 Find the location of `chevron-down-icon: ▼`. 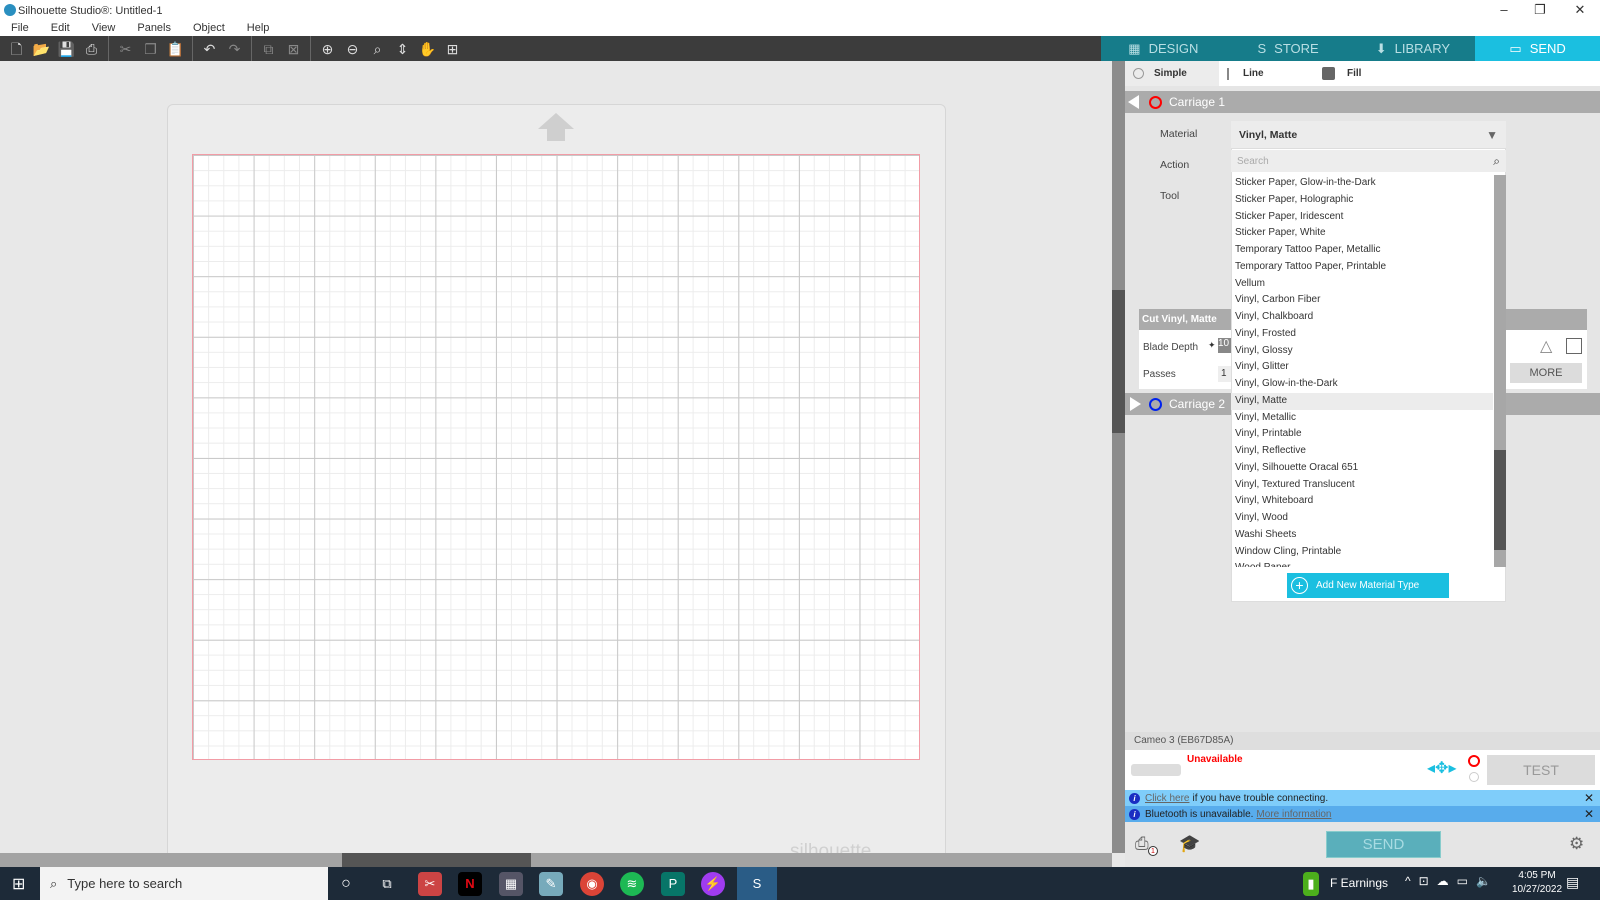

chevron-down-icon: ▼ is located at coordinates (1492, 135).